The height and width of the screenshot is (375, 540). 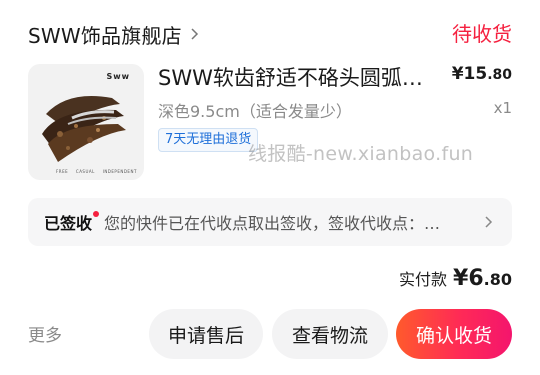 I want to click on product-image-tags: FREE CASUAL INDEPENDENT, so click(x=96, y=171).